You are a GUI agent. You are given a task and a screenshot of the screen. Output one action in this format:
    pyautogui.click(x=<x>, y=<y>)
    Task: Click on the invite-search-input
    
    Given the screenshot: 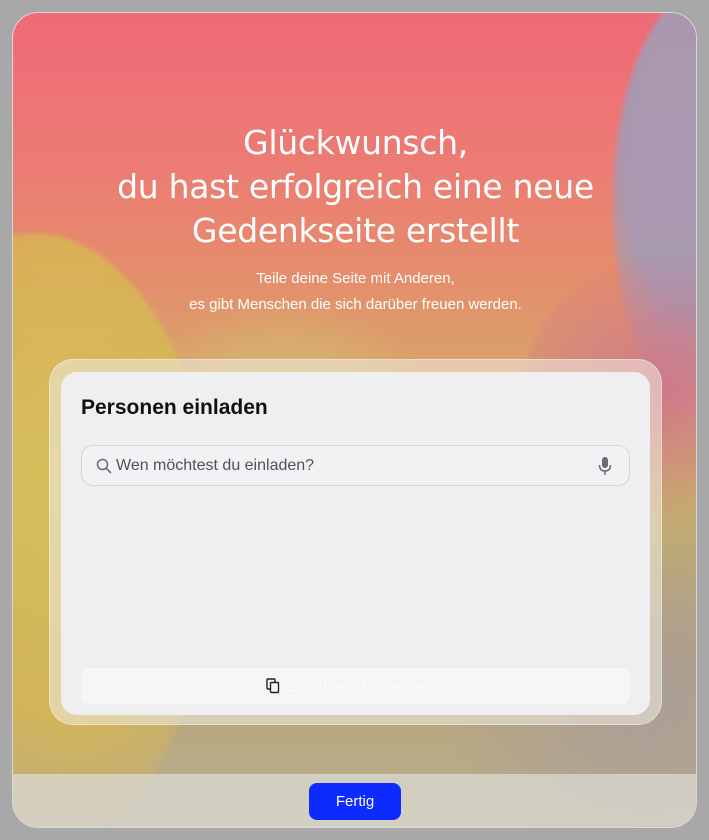 What is the action you would take?
    pyautogui.click(x=351, y=465)
    